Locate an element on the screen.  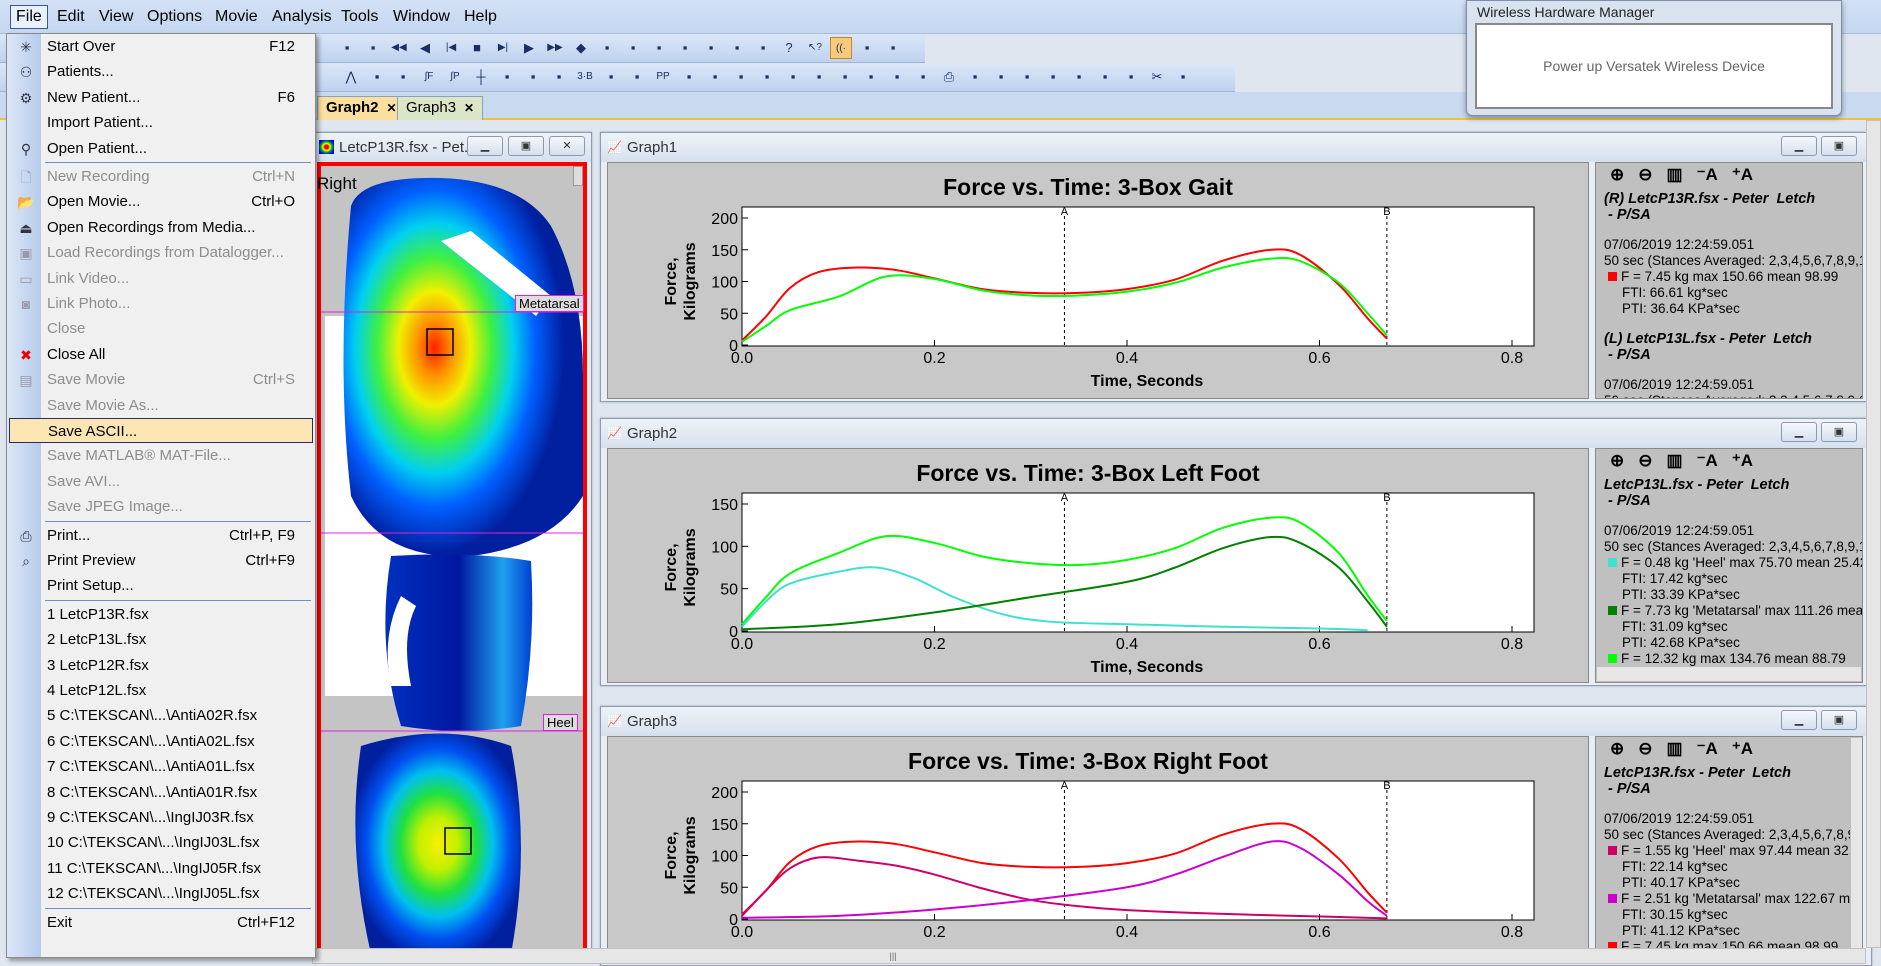
menu-item-1-letcp13r-fsx: 1 LetcP13R.fsx is located at coordinates (161, 614).